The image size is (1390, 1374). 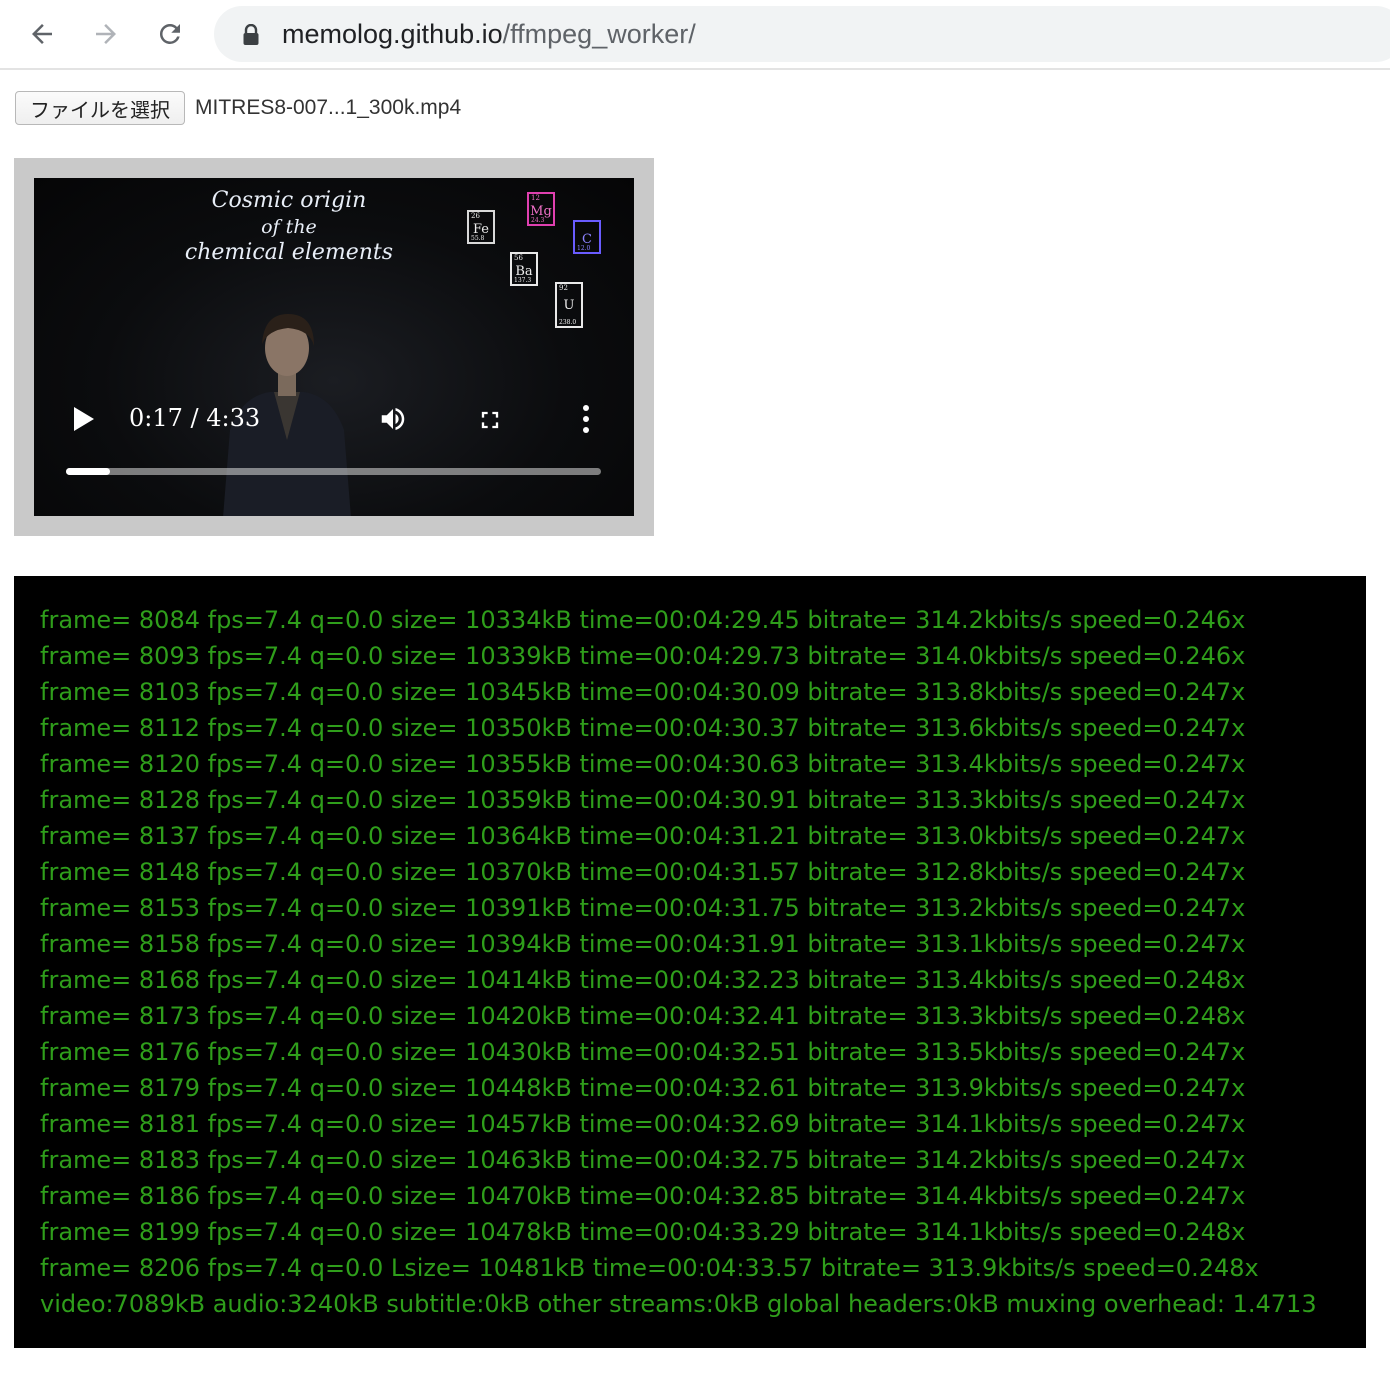 I want to click on back-button, so click(x=42, y=34).